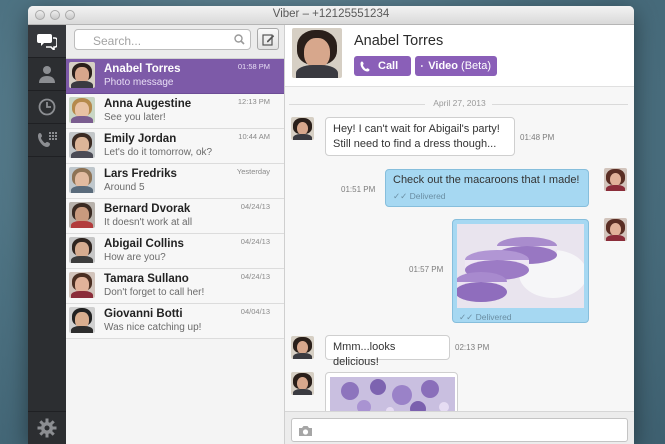 The width and height of the screenshot is (665, 444). What do you see at coordinates (135, 257) in the screenshot?
I see `conversation-preview: How are you?` at bounding box center [135, 257].